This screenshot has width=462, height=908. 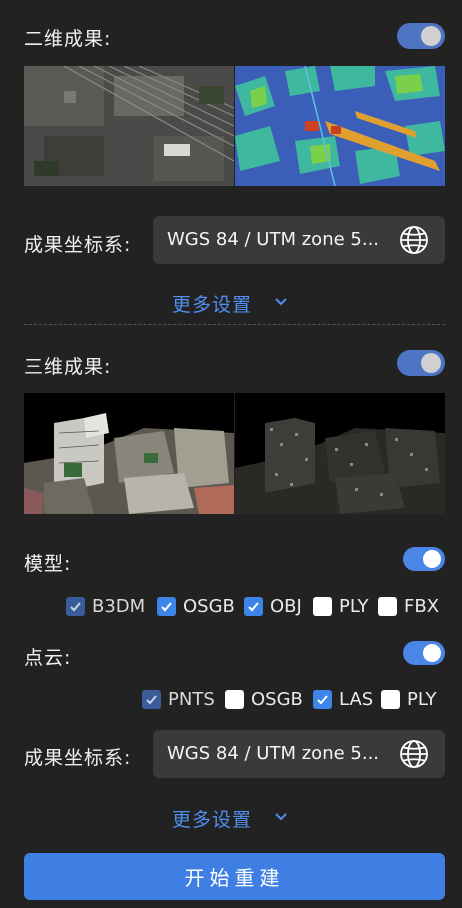 I want to click on dsm-thumbnail, so click(x=340, y=126).